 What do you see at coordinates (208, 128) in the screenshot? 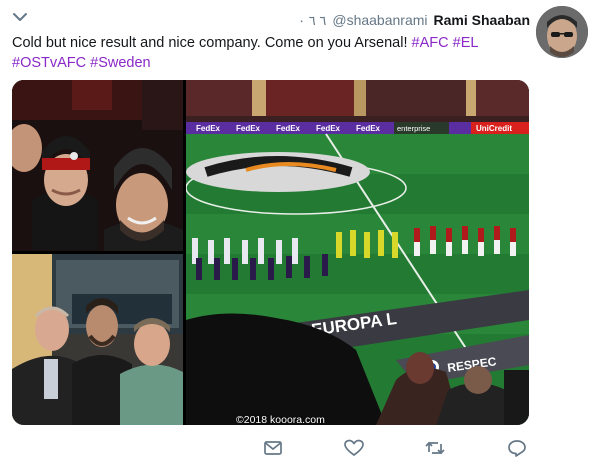
I see `ad-fedex-1: FedEx` at bounding box center [208, 128].